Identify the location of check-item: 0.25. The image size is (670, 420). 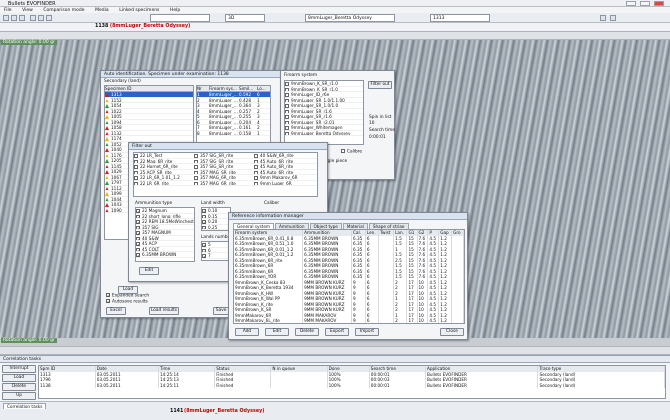
(216, 227).